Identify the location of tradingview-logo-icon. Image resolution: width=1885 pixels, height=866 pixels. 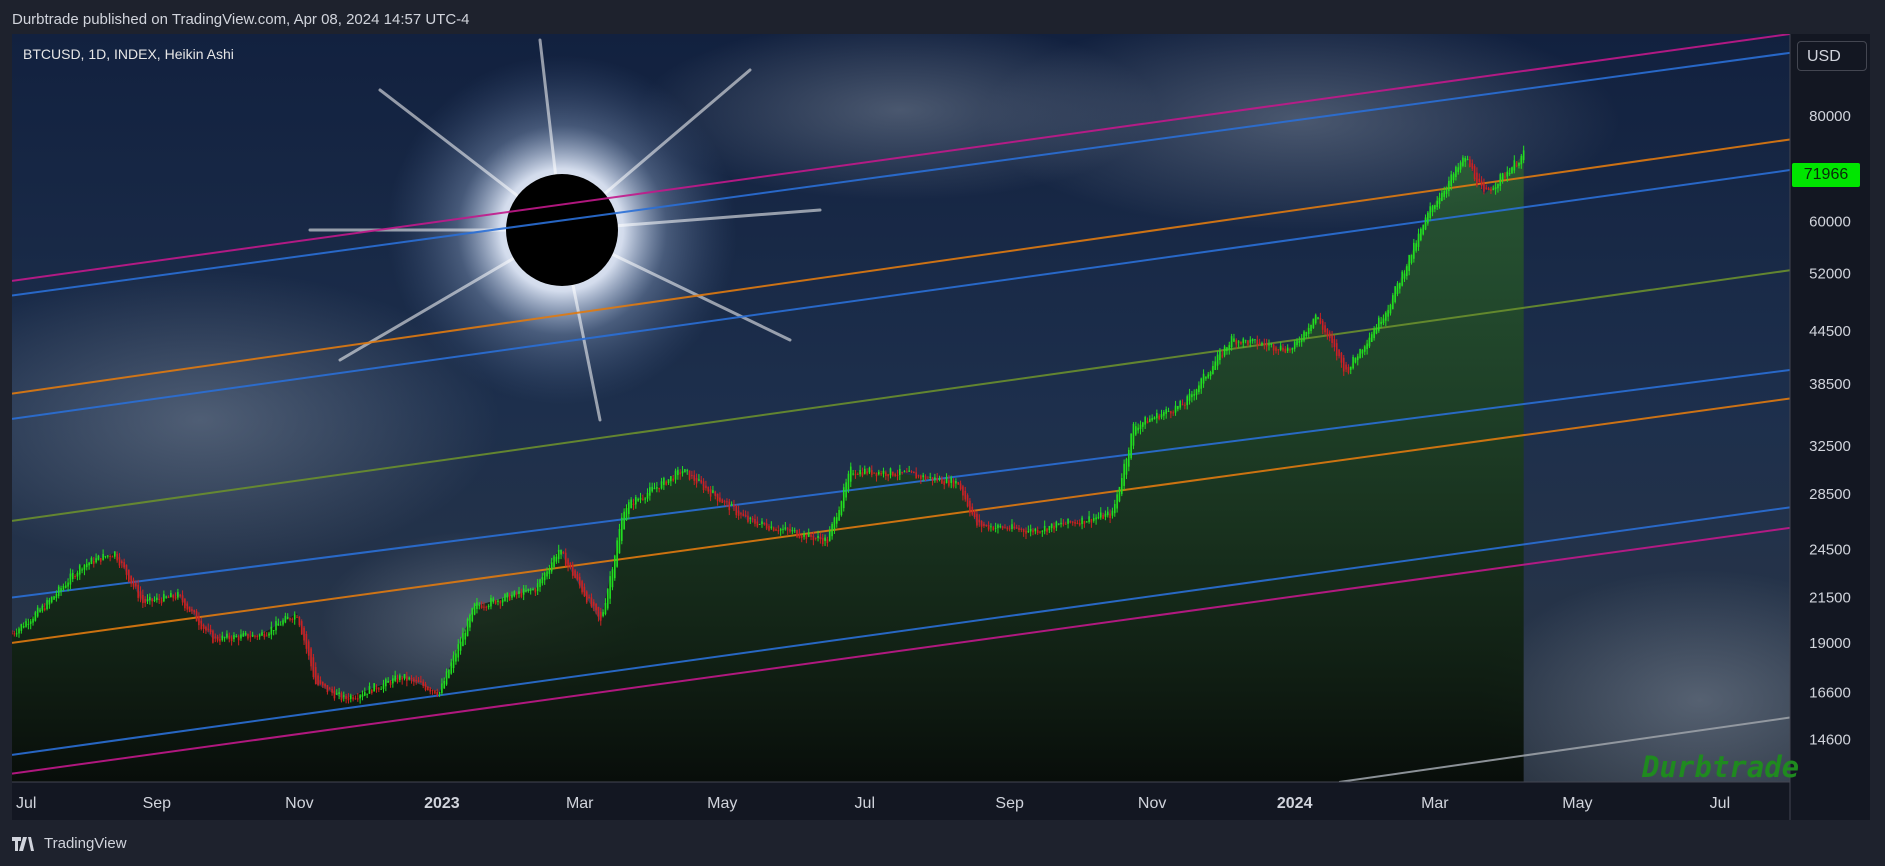
(23, 843).